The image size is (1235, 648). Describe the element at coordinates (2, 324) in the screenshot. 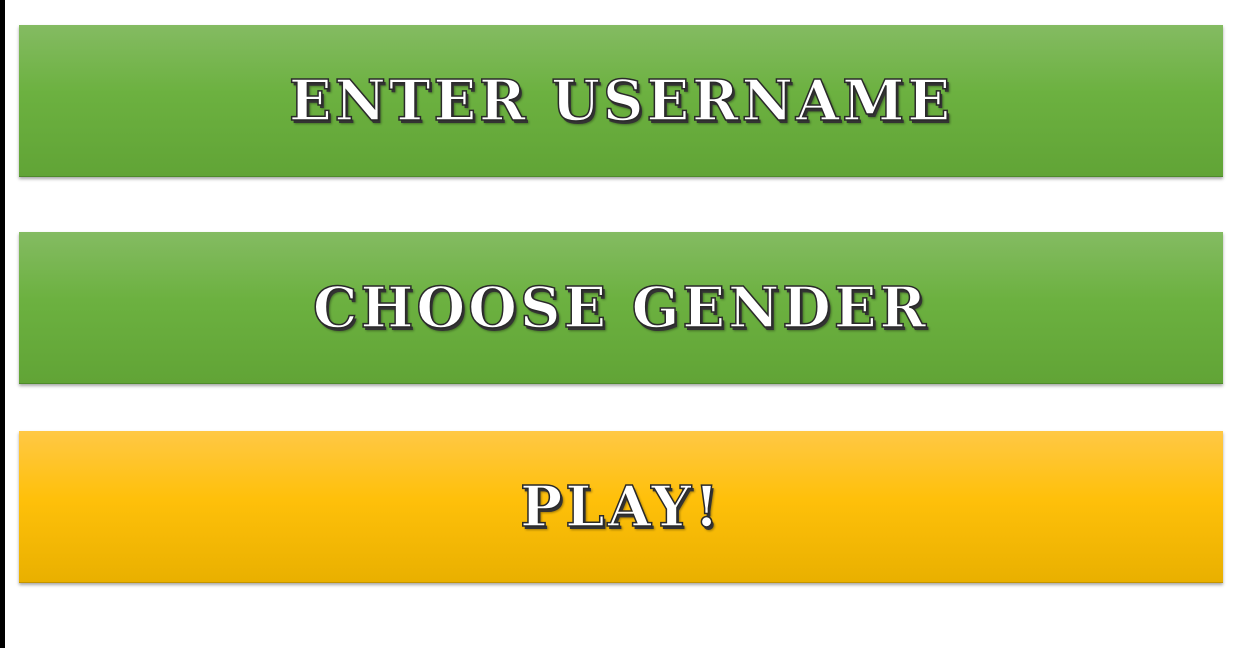

I see `window-edge` at that location.